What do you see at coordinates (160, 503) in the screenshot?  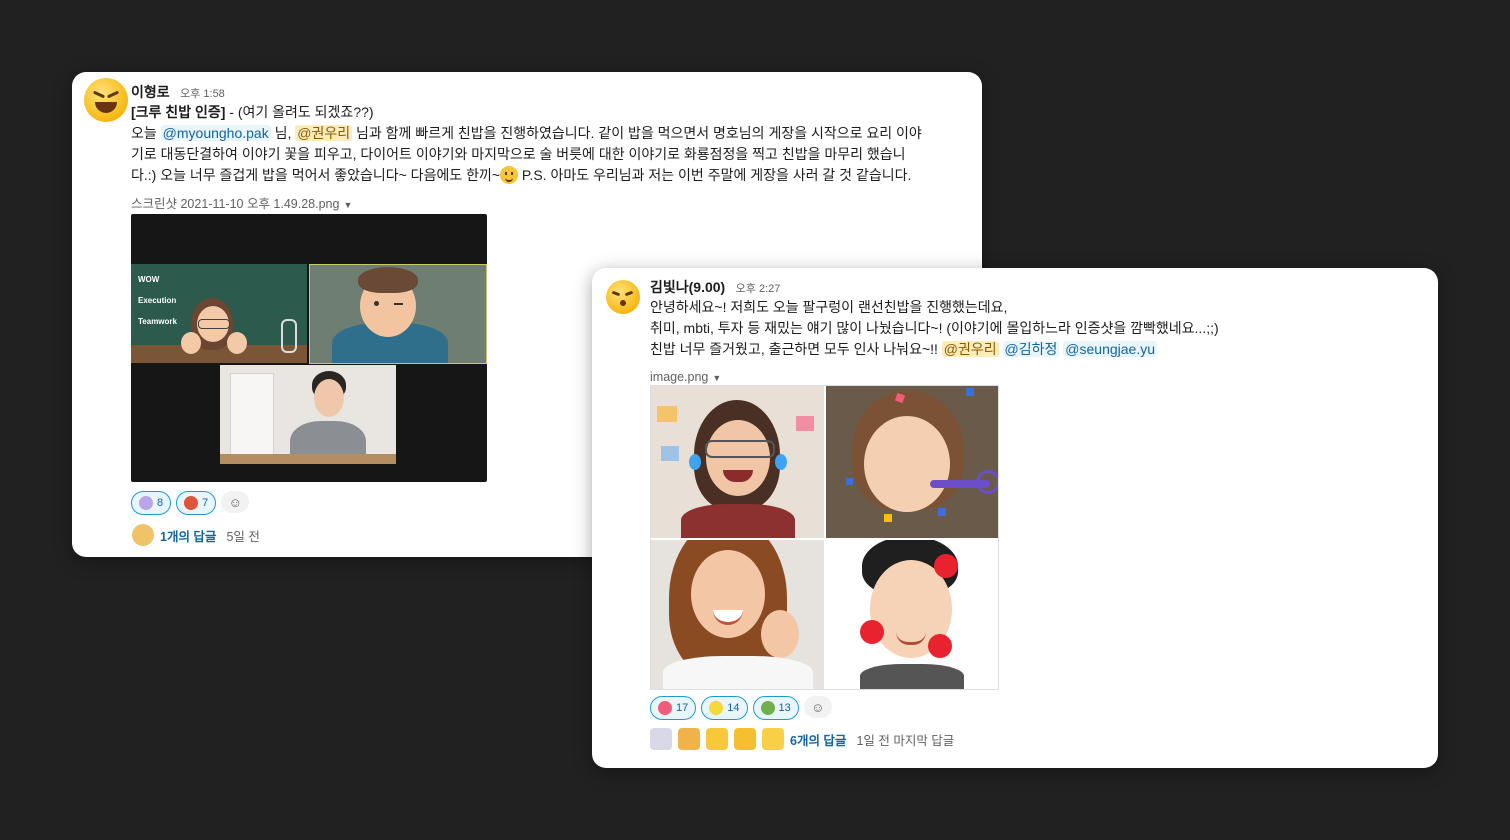 I see `reaction-count: 8` at bounding box center [160, 503].